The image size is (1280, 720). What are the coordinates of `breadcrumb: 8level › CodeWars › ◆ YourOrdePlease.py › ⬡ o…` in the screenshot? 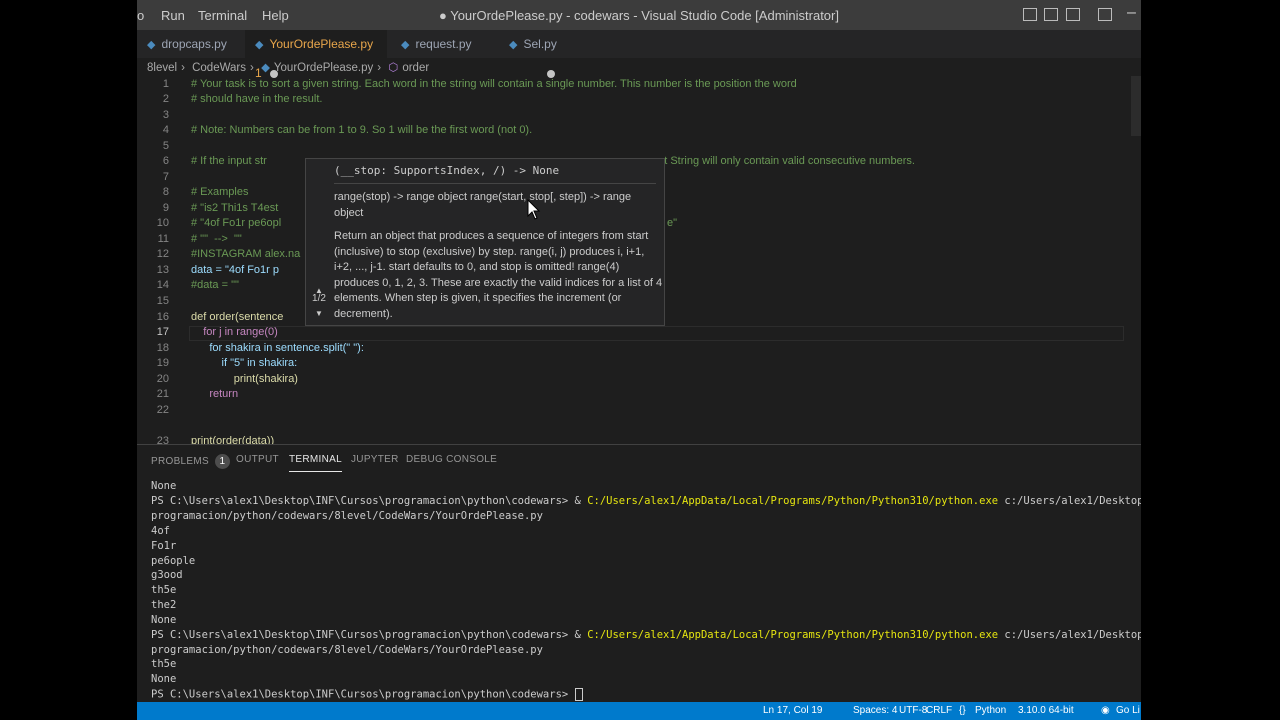 It's located at (290, 67).